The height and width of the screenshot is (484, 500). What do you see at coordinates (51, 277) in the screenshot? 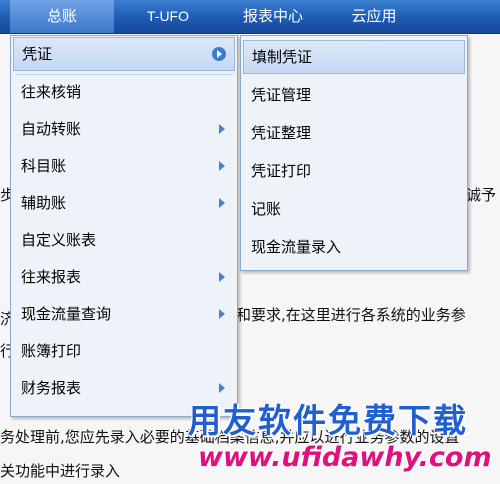
I see `menu-item-label: 往来报表` at bounding box center [51, 277].